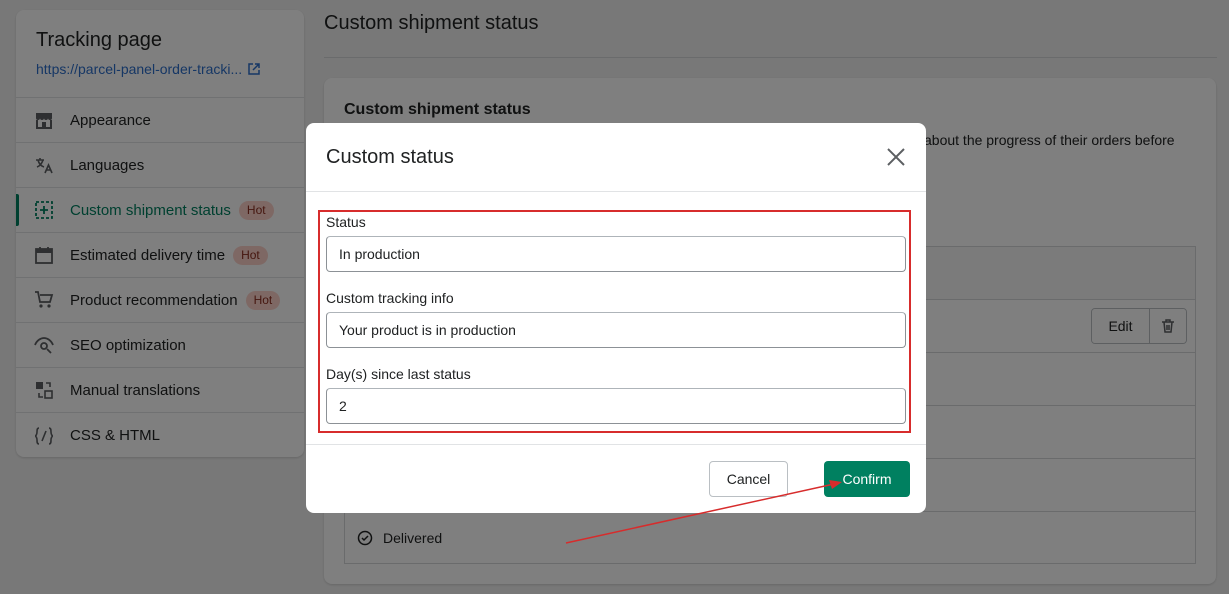  Describe the element at coordinates (616, 157) in the screenshot. I see `modal-header: Custom status` at that location.